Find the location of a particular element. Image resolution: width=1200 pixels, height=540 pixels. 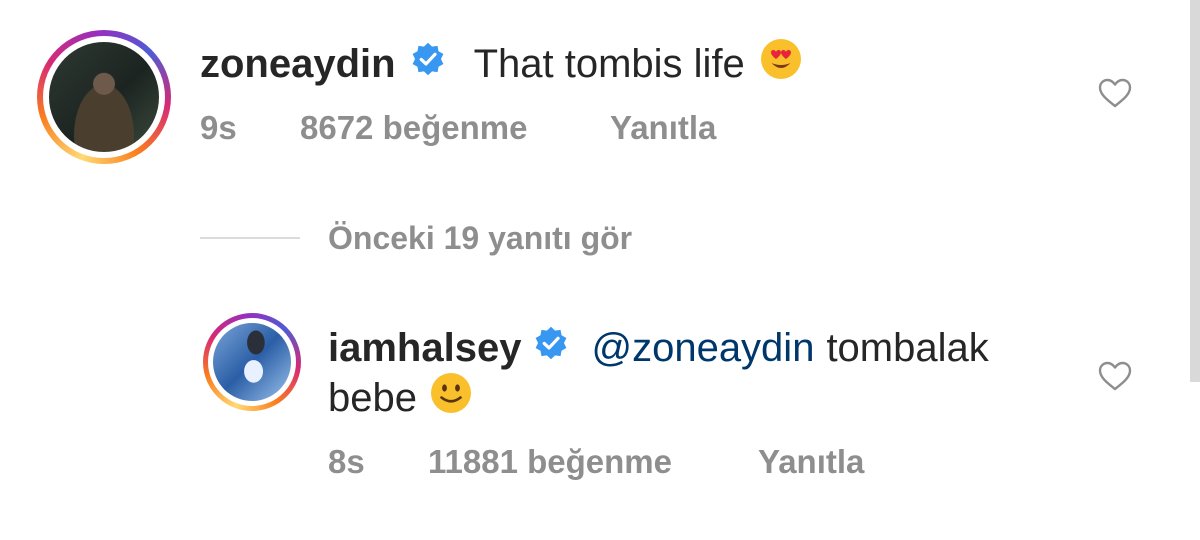

comment-time: 9s is located at coordinates (218, 127).